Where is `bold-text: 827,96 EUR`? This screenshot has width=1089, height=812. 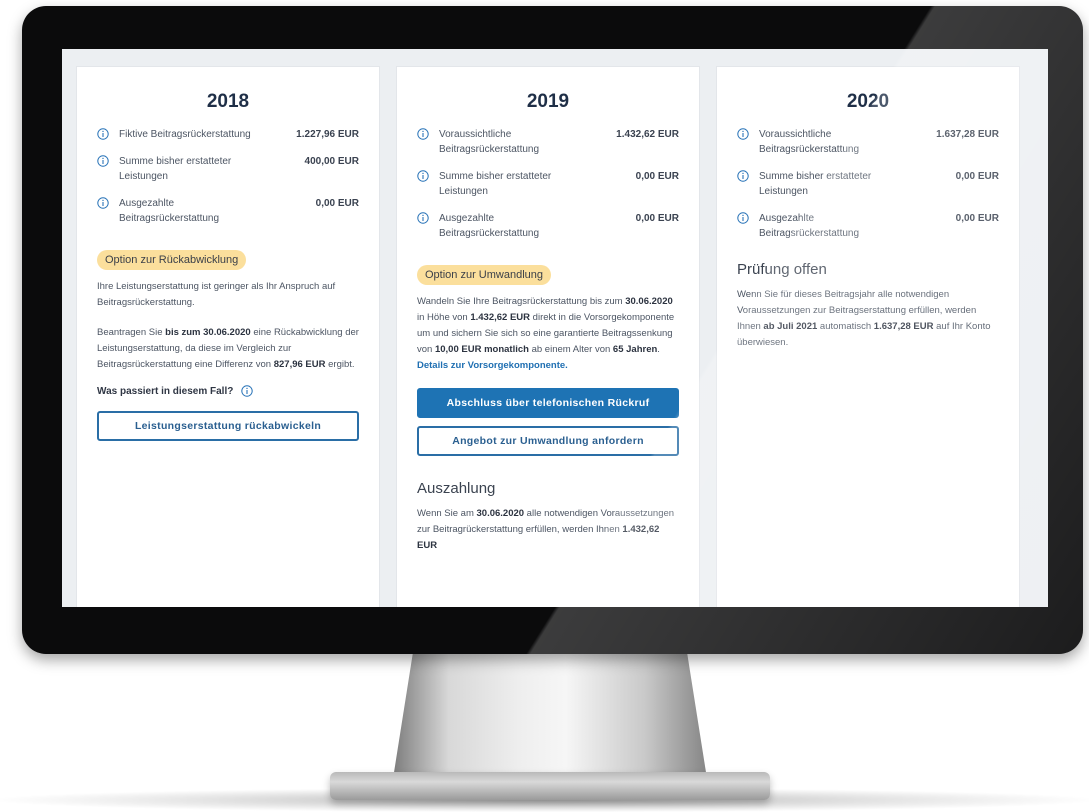 bold-text: 827,96 EUR is located at coordinates (299, 364).